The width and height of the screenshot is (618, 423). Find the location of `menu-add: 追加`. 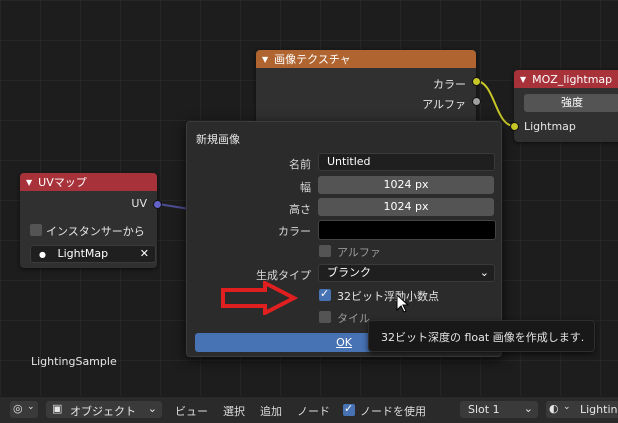

menu-add: 追加 is located at coordinates (271, 411).